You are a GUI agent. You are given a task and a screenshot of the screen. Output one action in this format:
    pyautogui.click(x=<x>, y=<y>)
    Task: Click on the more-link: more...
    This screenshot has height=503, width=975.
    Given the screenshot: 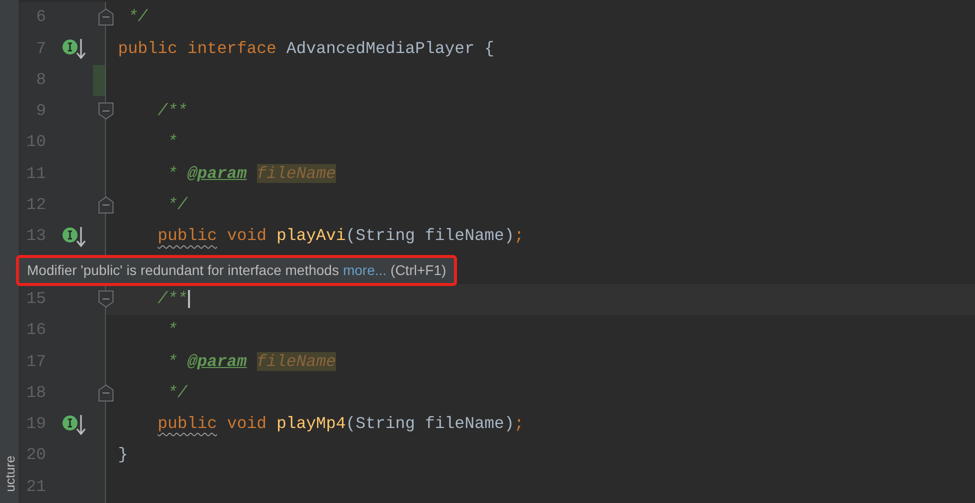 What is the action you would take?
    pyautogui.click(x=364, y=270)
    